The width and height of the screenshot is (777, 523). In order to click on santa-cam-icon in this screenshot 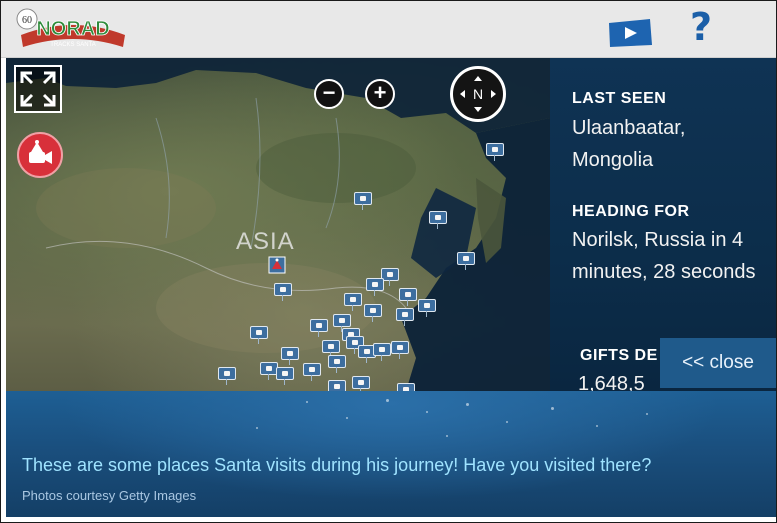, I will do `click(40, 152)`.